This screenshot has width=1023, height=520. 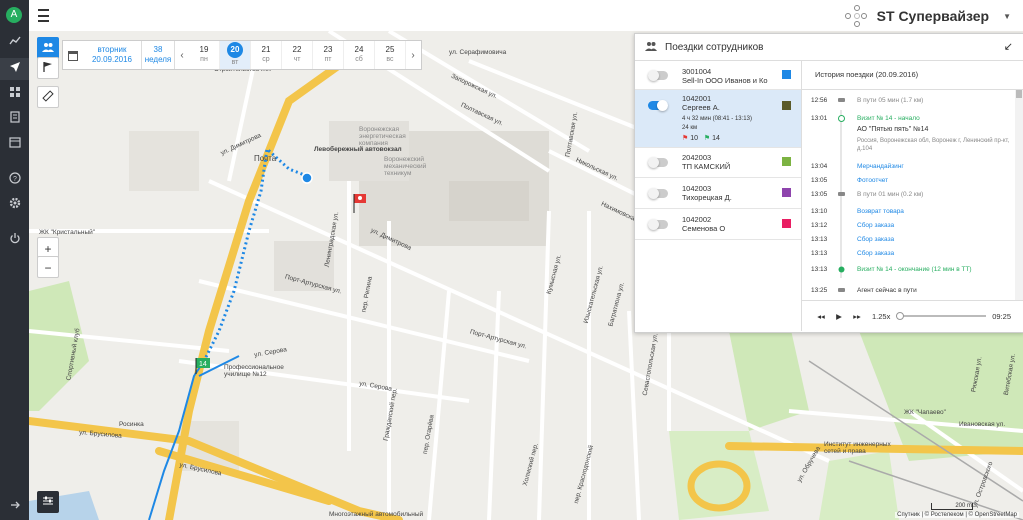 I want to click on day-19: 19 пн, so click(x=204, y=55).